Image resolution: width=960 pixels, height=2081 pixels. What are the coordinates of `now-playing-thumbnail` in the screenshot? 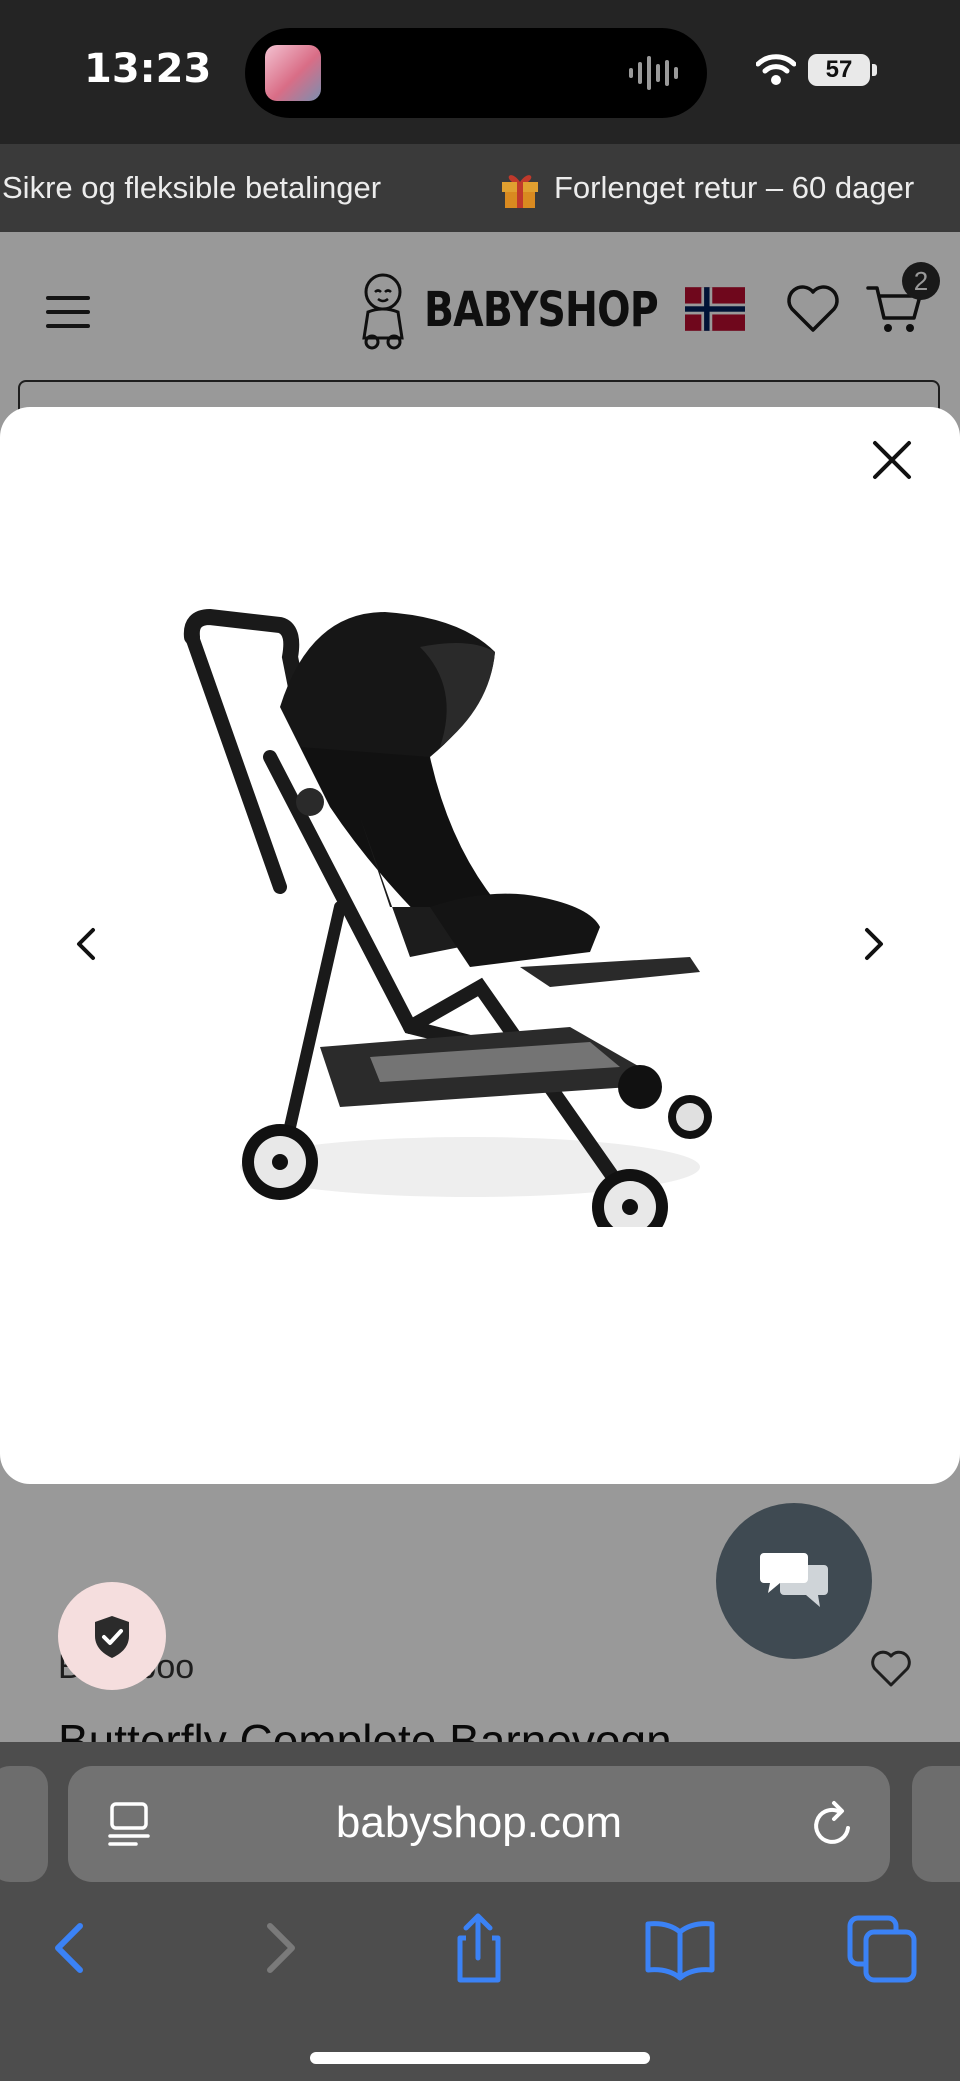 It's located at (293, 73).